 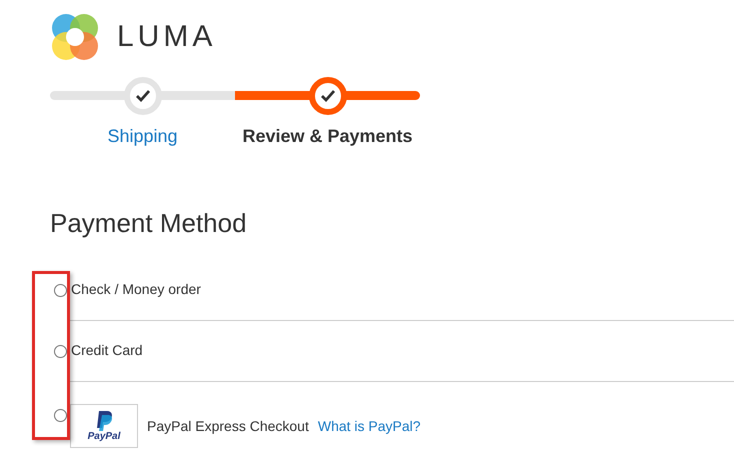 I want to click on section-title: Payment Method, so click(x=149, y=223).